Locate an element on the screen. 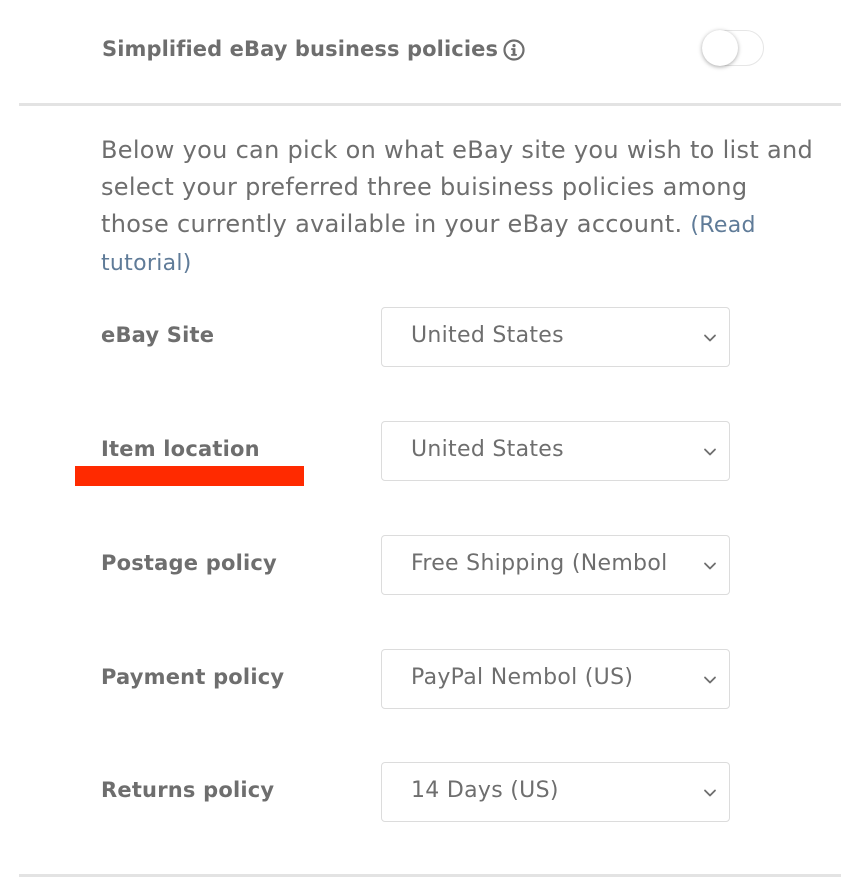  business-policies-toggle is located at coordinates (733, 48).